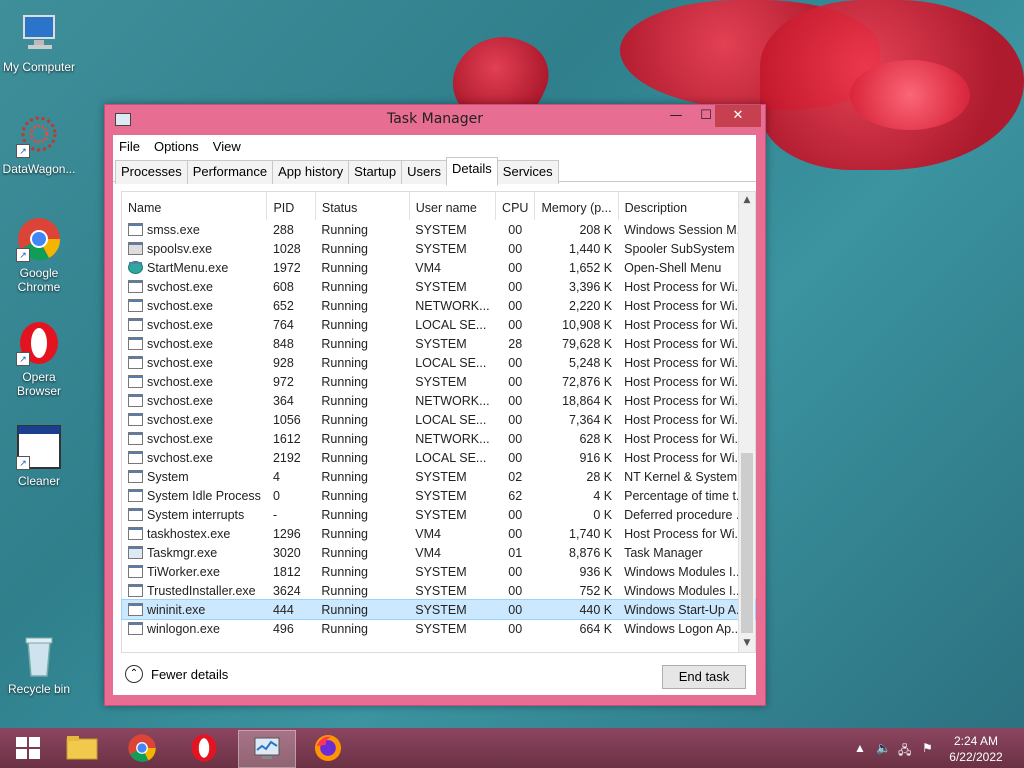 The image size is (1024, 768). I want to click on menu-file: File, so click(129, 146).